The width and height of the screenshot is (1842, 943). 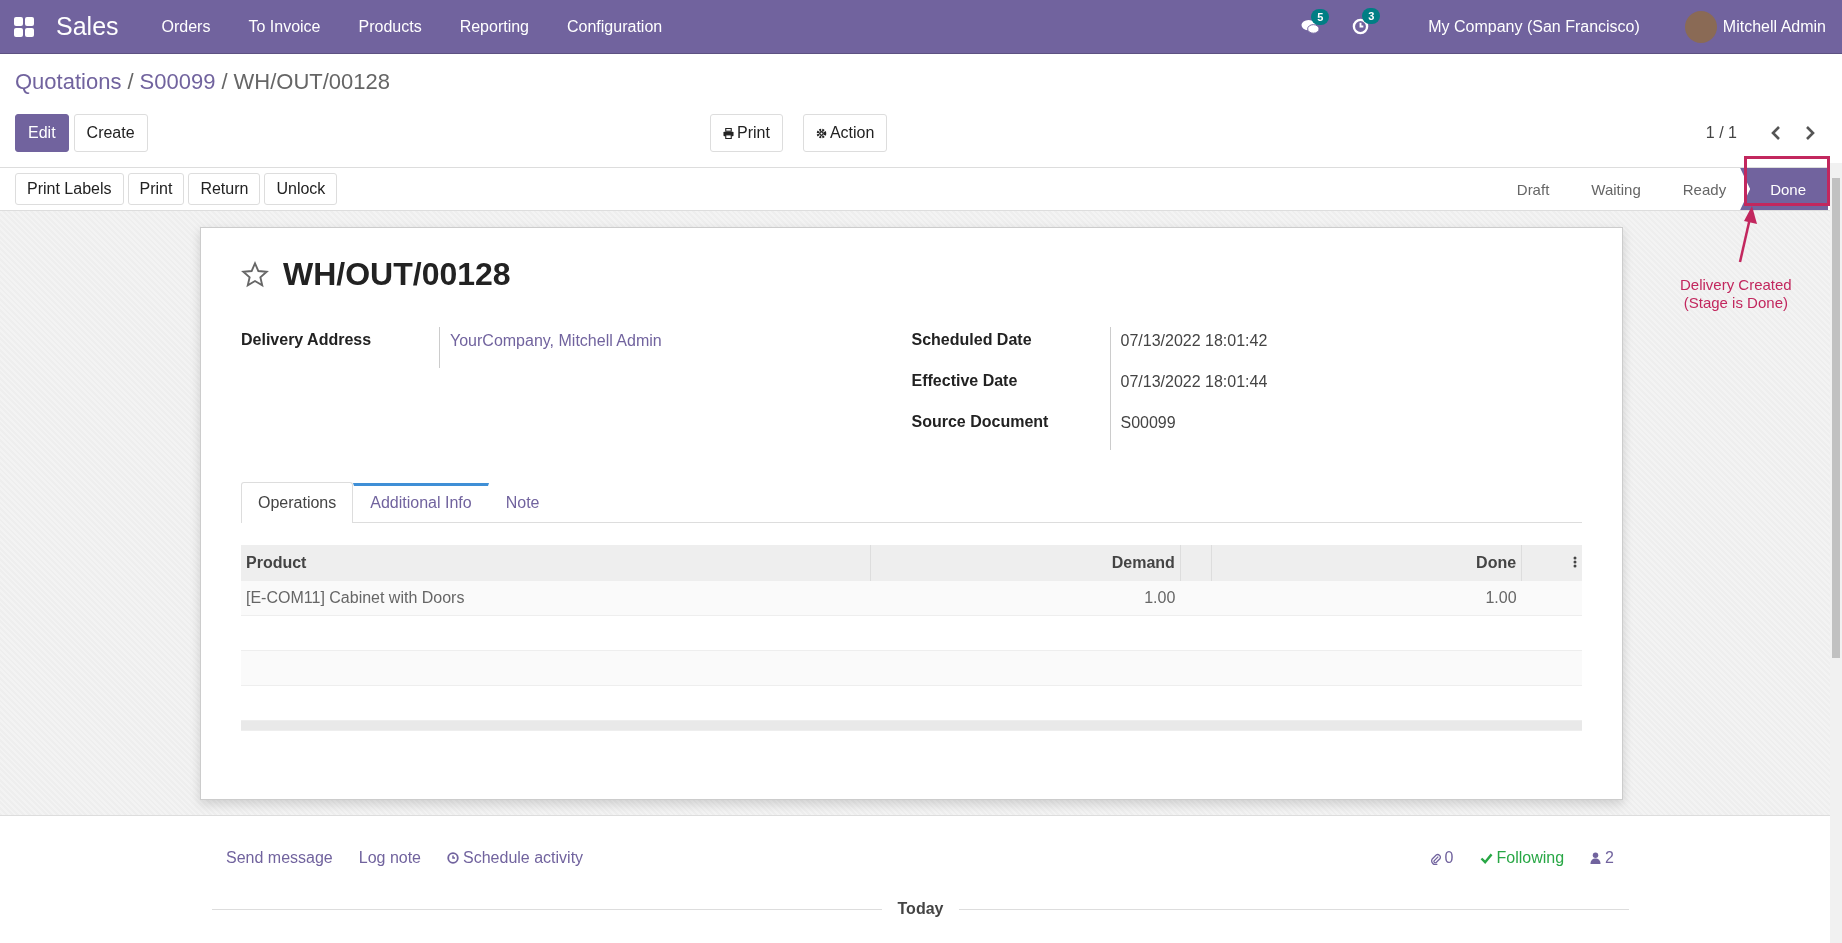 I want to click on header-button: Unlock, so click(x=301, y=189).